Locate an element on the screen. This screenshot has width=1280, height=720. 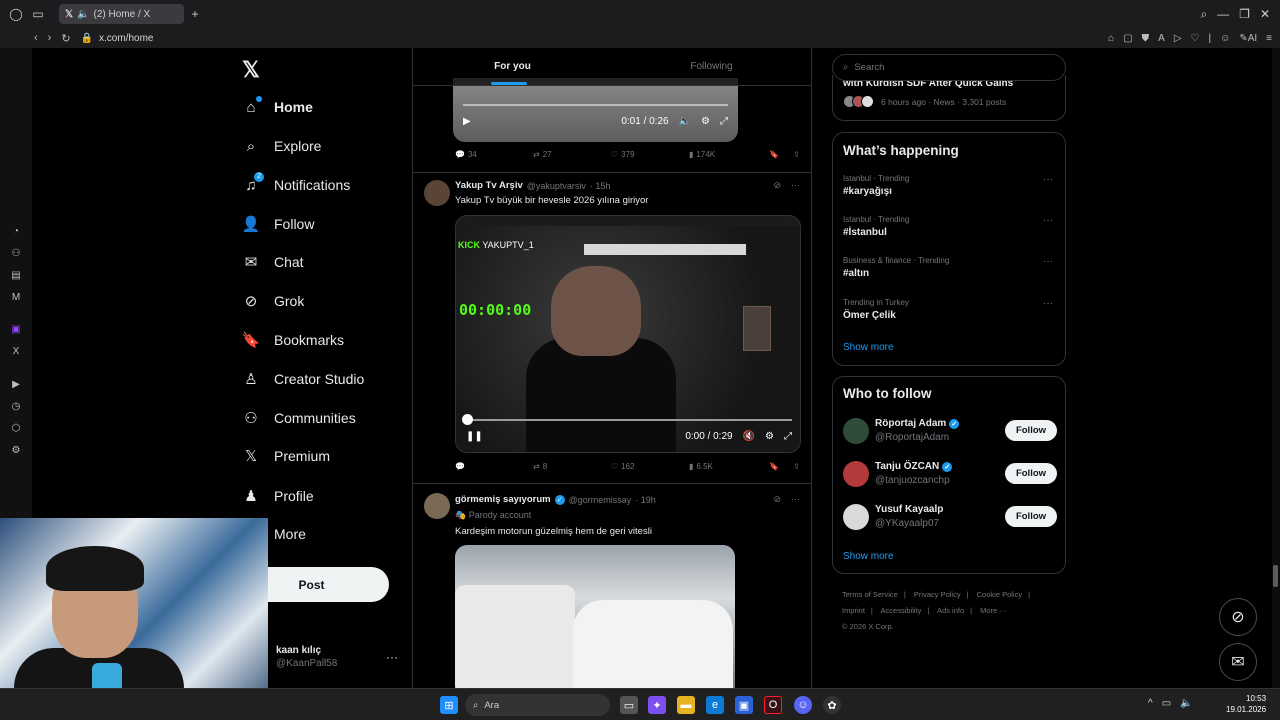
tweet-author-name: Yakup Tv Arşiv is located at coordinates (489, 185).